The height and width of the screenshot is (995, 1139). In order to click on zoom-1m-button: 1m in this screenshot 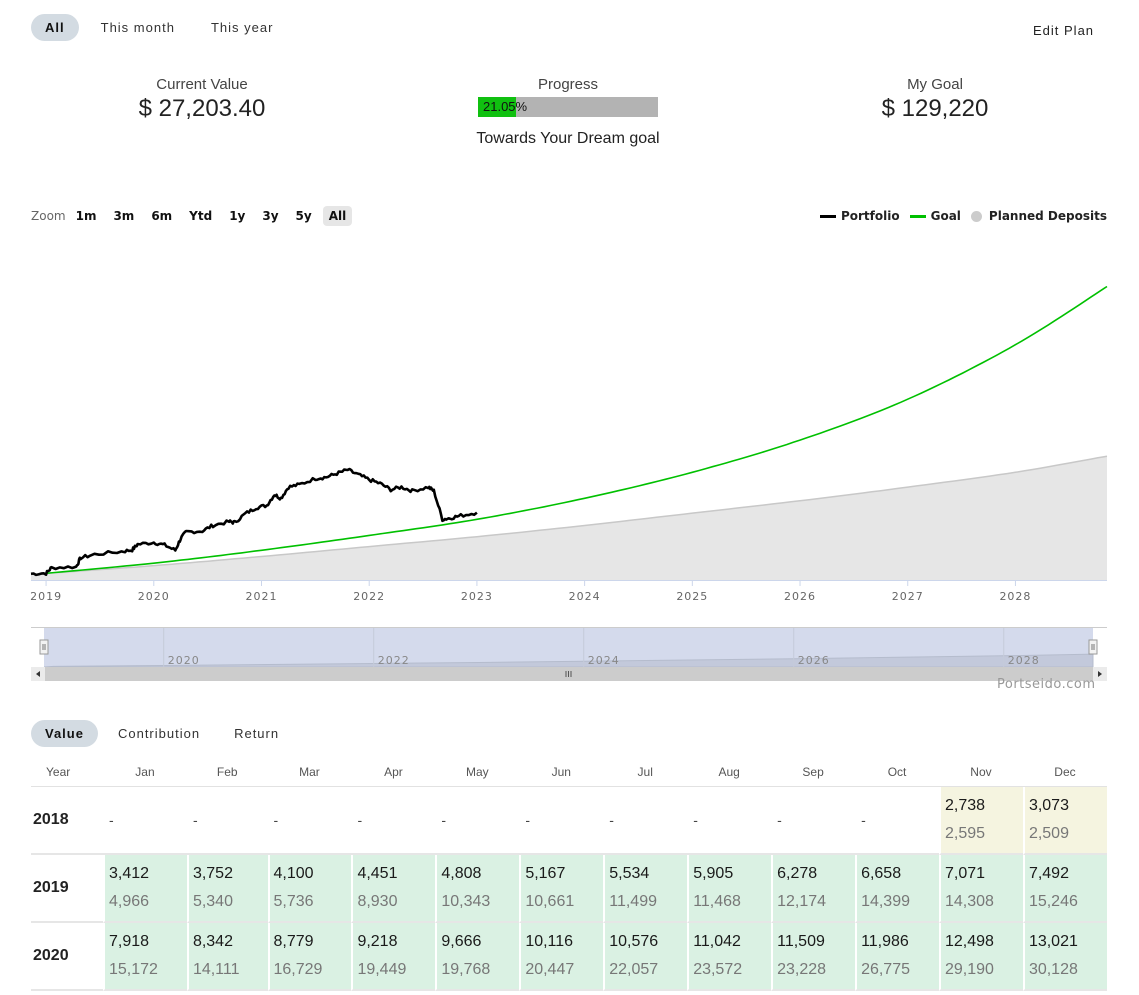, I will do `click(86, 216)`.